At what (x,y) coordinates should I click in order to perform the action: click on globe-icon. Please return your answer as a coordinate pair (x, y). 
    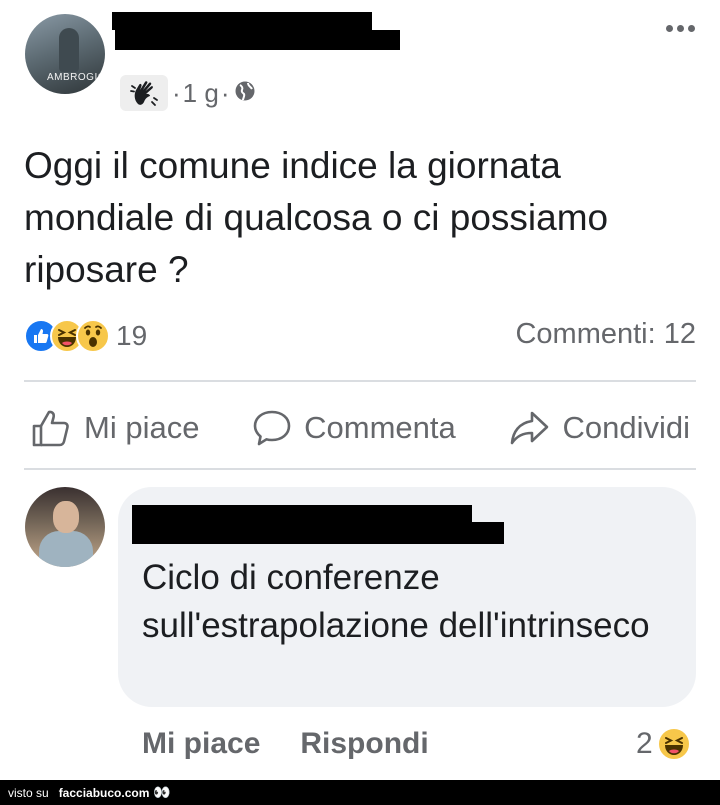
    Looking at the image, I should click on (245, 93).